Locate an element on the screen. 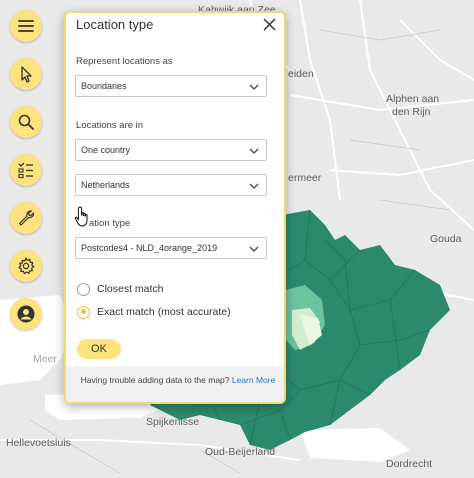 The height and width of the screenshot is (478, 474). scope-select: One country is located at coordinates (171, 150).